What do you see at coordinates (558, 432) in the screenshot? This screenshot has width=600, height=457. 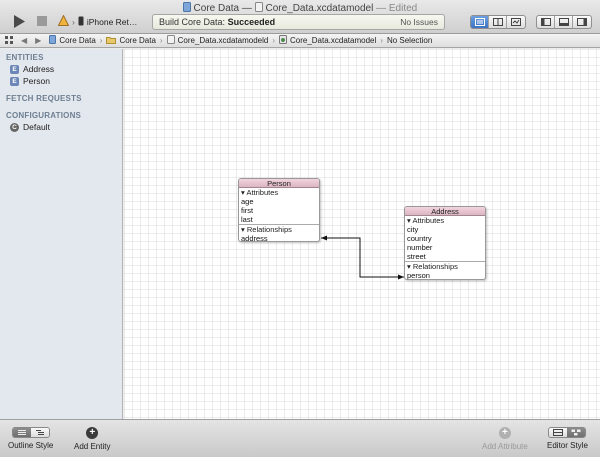 I see `table-style-button` at bounding box center [558, 432].